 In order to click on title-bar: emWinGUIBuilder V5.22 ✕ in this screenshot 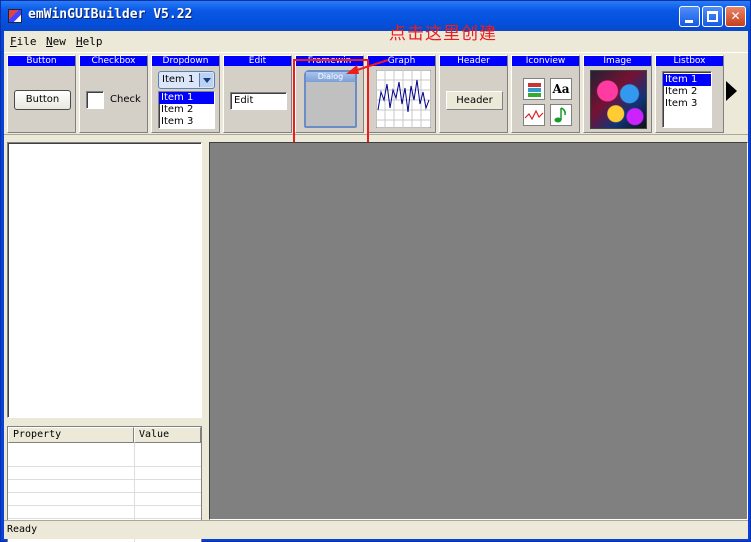, I will do `click(375, 16)`.